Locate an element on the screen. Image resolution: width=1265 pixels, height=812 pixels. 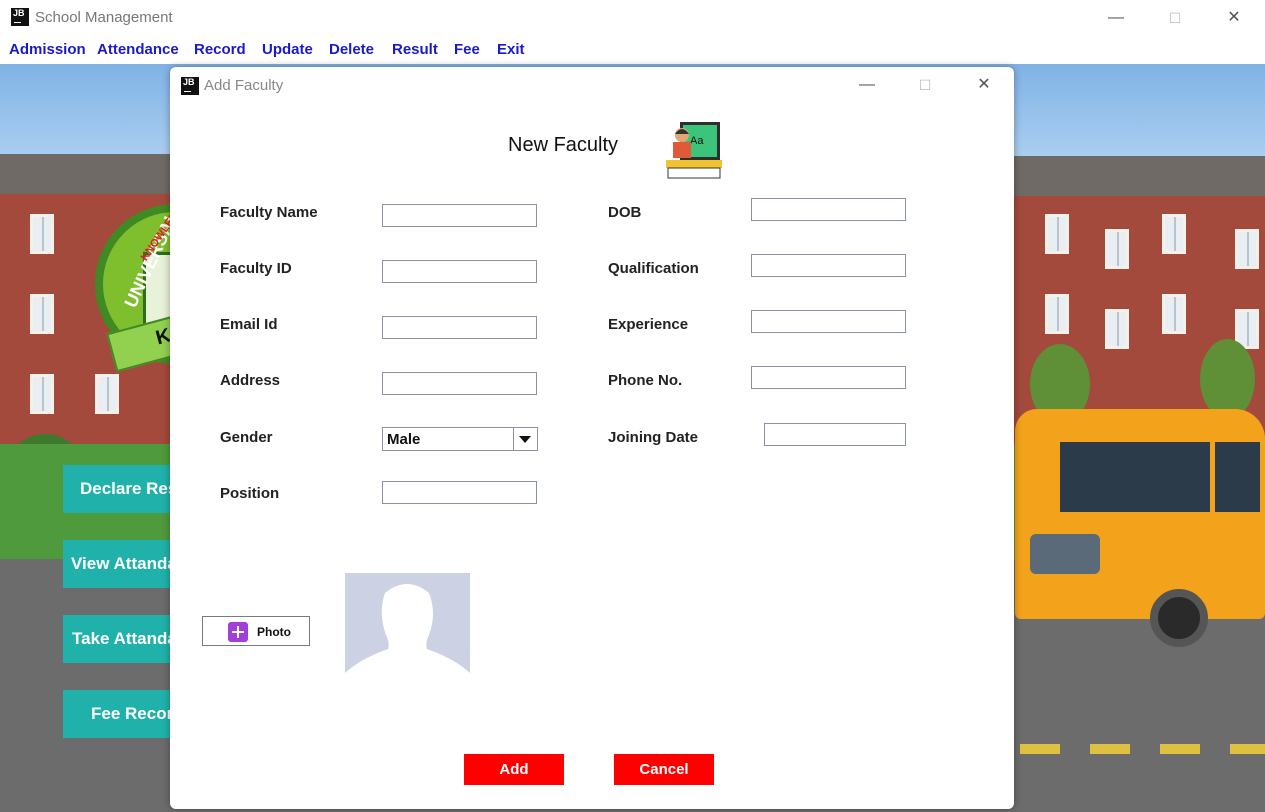
close-button: ✕ is located at coordinates (1234, 18).